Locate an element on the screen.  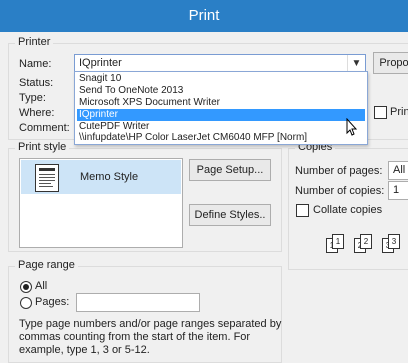
number-of-pages-value: All is located at coordinates (399, 170).